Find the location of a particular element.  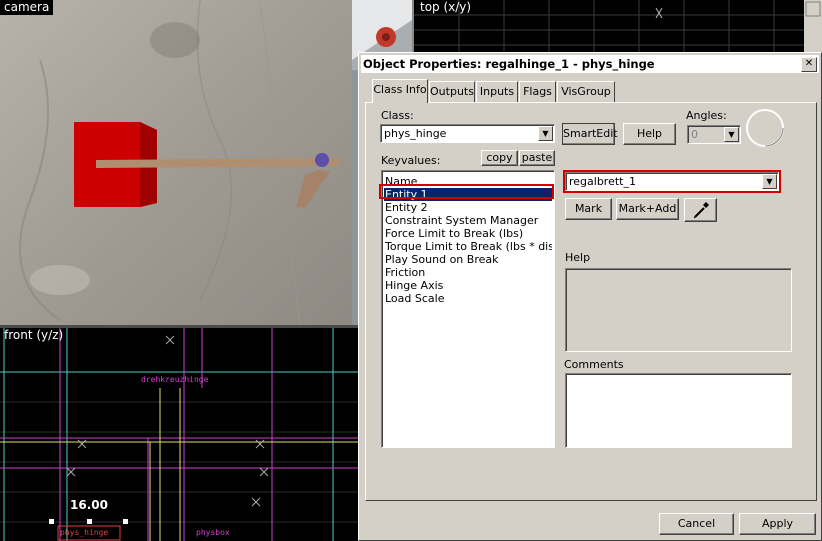

copy-button: copy is located at coordinates (499, 158).